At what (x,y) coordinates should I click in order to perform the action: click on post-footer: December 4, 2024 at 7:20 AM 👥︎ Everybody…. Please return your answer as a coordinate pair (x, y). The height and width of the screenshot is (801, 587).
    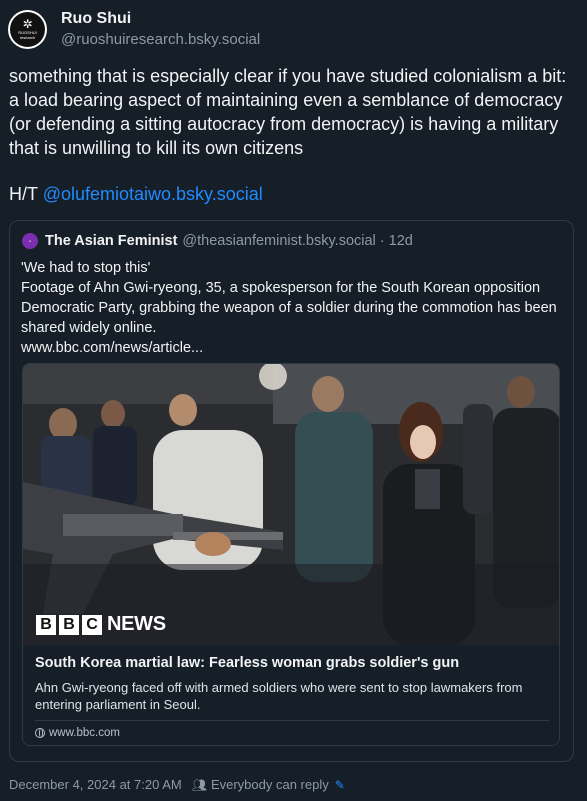
    Looking at the image, I should click on (177, 784).